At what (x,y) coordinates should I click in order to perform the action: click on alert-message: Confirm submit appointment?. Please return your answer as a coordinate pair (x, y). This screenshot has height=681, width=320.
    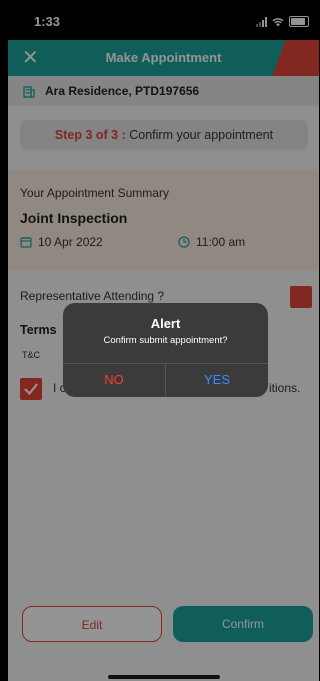
    Looking at the image, I should click on (165, 340).